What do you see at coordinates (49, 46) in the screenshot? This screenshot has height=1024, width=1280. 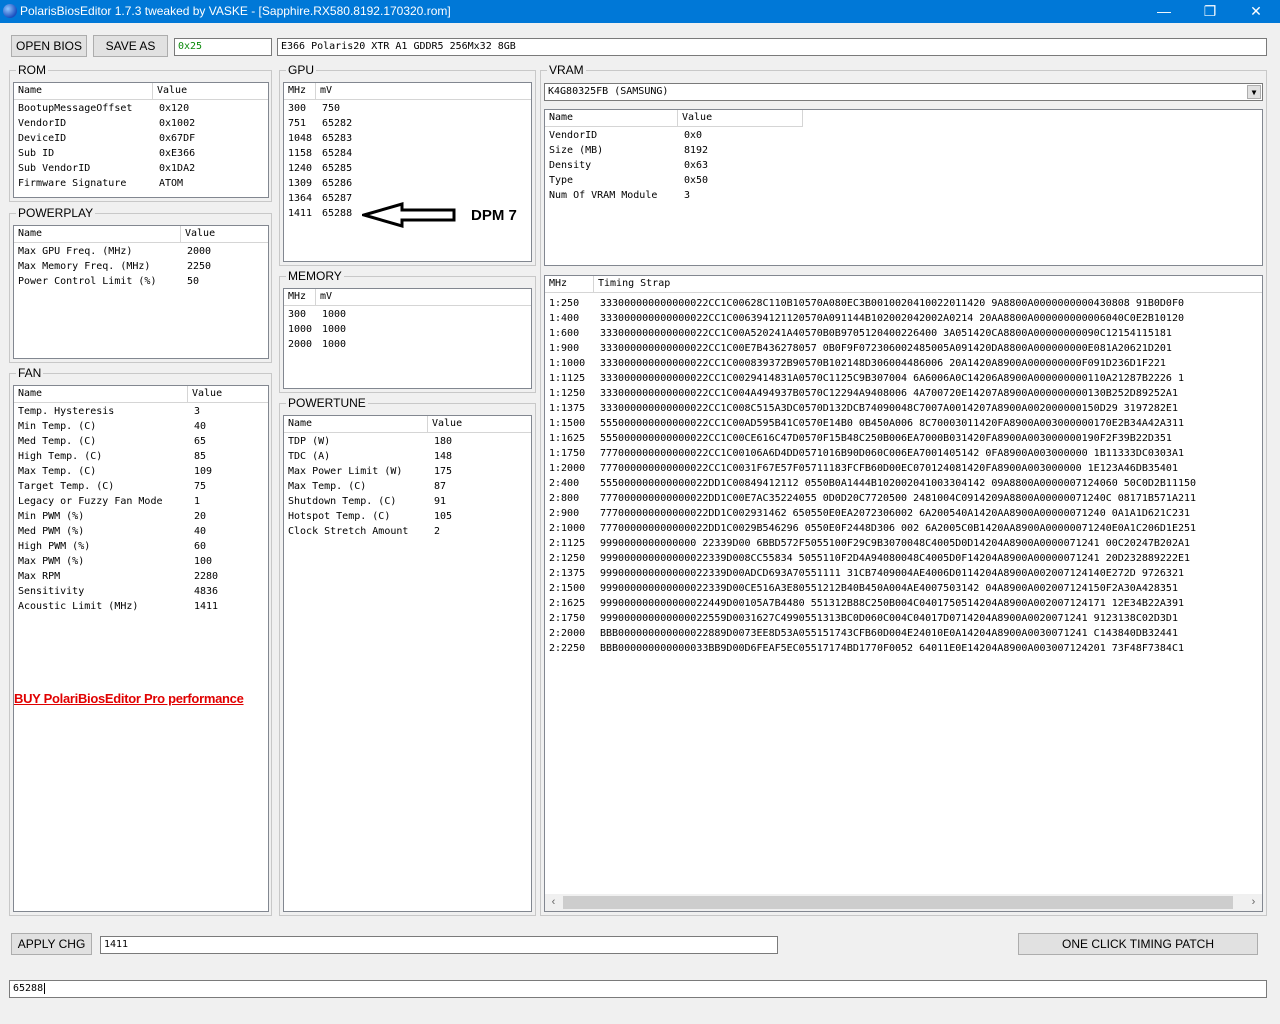 I see `open-bios-button: OPEN BIOS` at bounding box center [49, 46].